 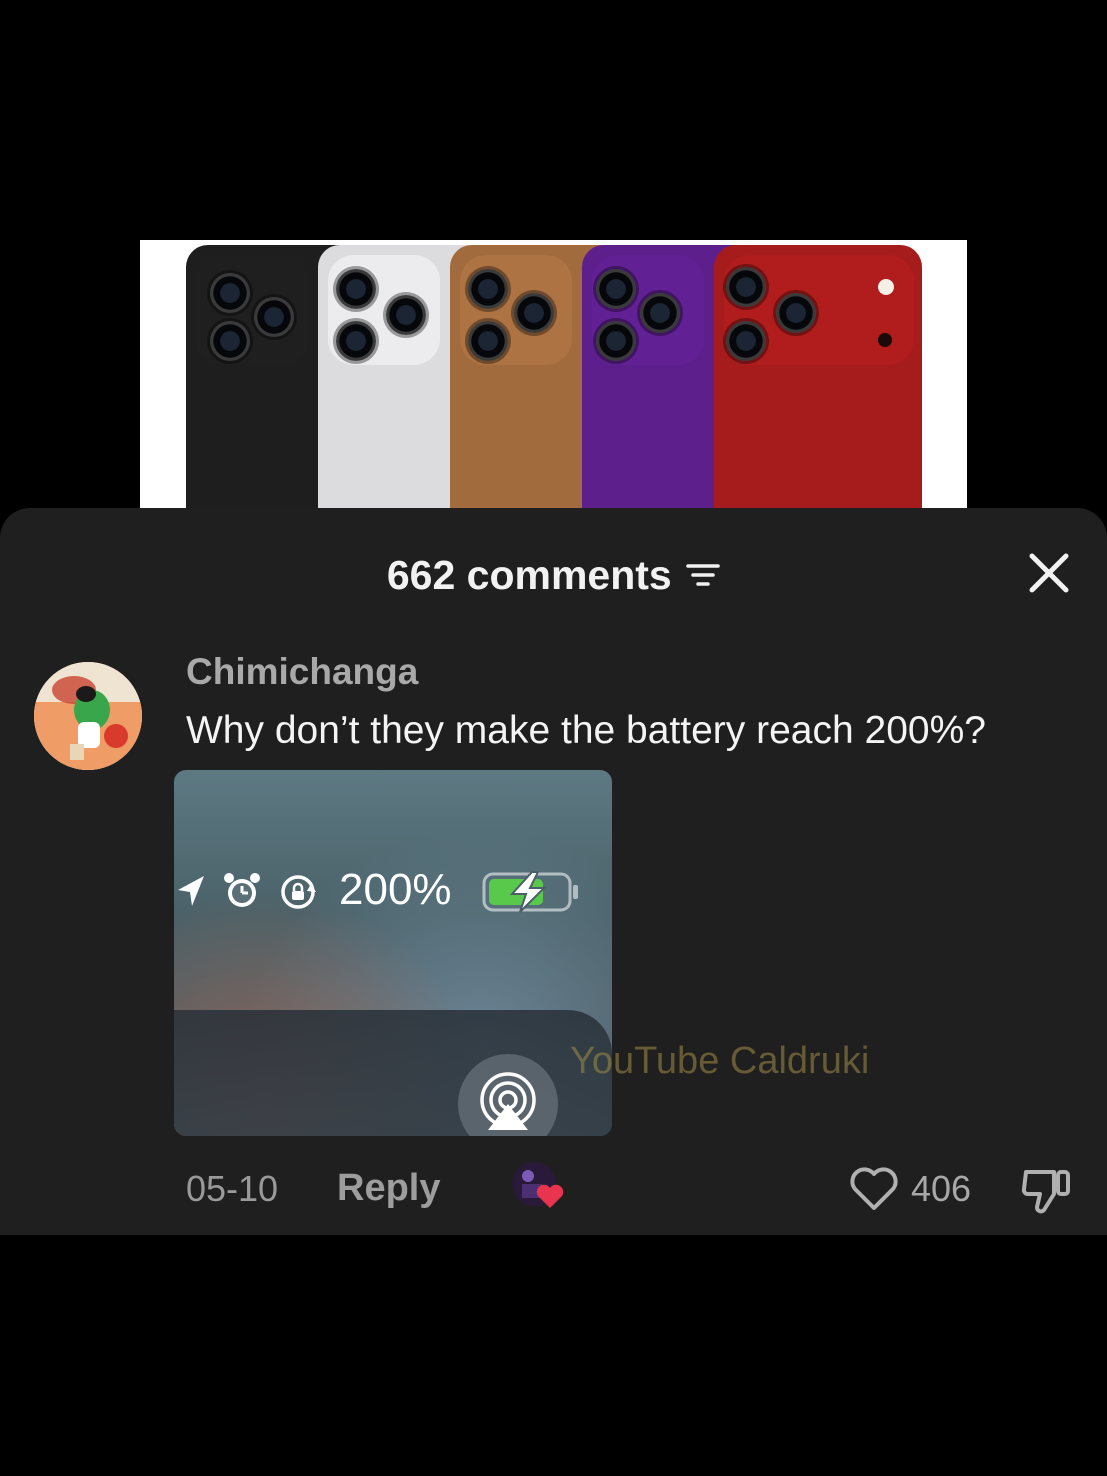 What do you see at coordinates (530, 892) in the screenshot?
I see `battery-charging-icon` at bounding box center [530, 892].